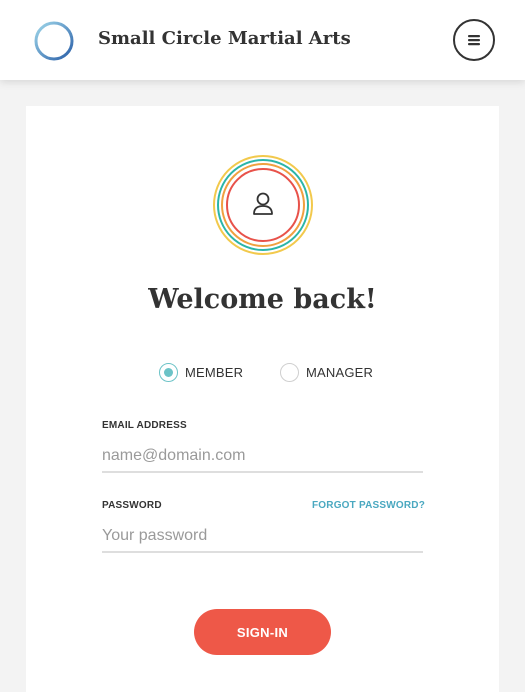 This screenshot has width=525, height=692. What do you see at coordinates (368, 505) in the screenshot?
I see `forgot-password-link: FORGOT PASSWORD?` at bounding box center [368, 505].